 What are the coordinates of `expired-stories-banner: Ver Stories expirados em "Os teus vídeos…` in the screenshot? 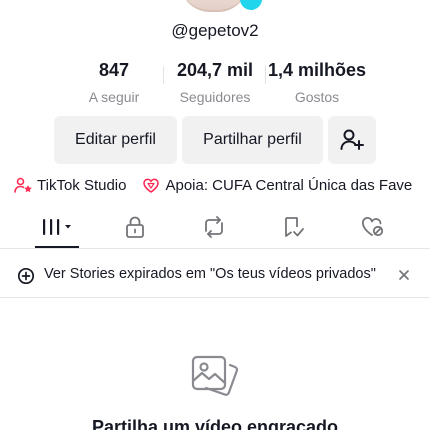 It's located at (215, 275).